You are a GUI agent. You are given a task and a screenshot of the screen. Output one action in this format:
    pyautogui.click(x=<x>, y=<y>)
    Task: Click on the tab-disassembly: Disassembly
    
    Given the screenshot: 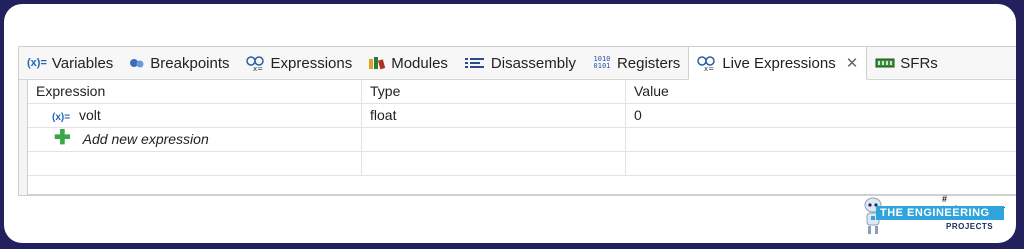 What is the action you would take?
    pyautogui.click(x=520, y=63)
    